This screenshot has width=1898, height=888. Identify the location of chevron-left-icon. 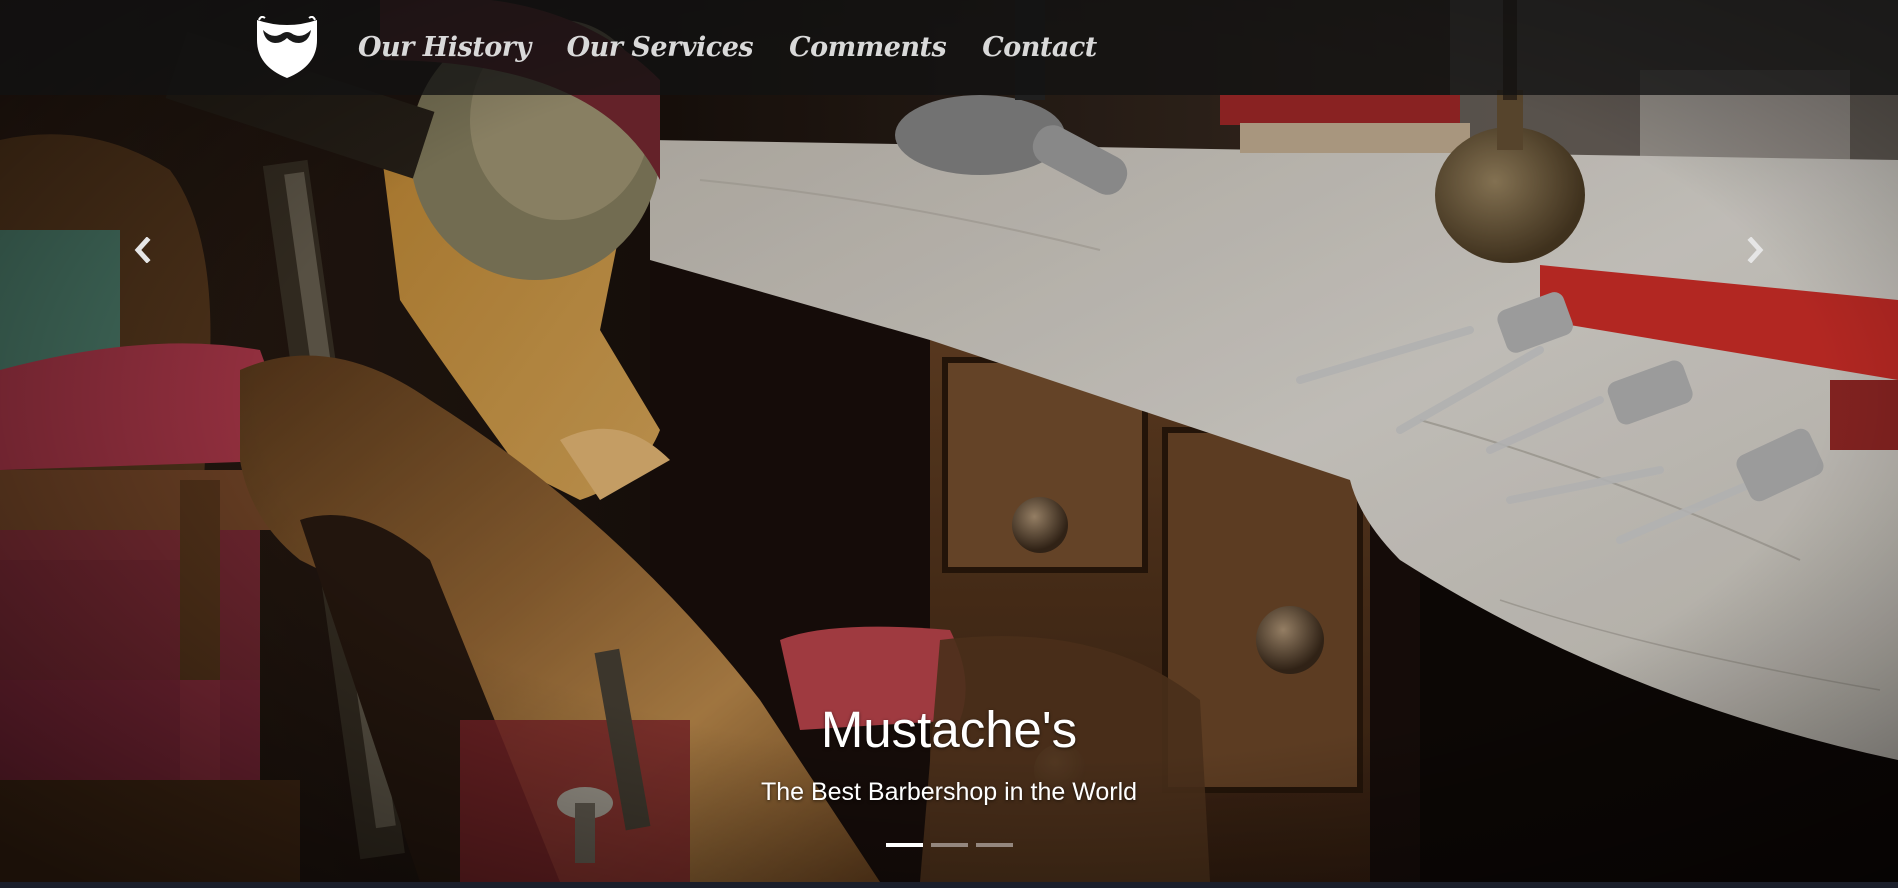
(142, 251).